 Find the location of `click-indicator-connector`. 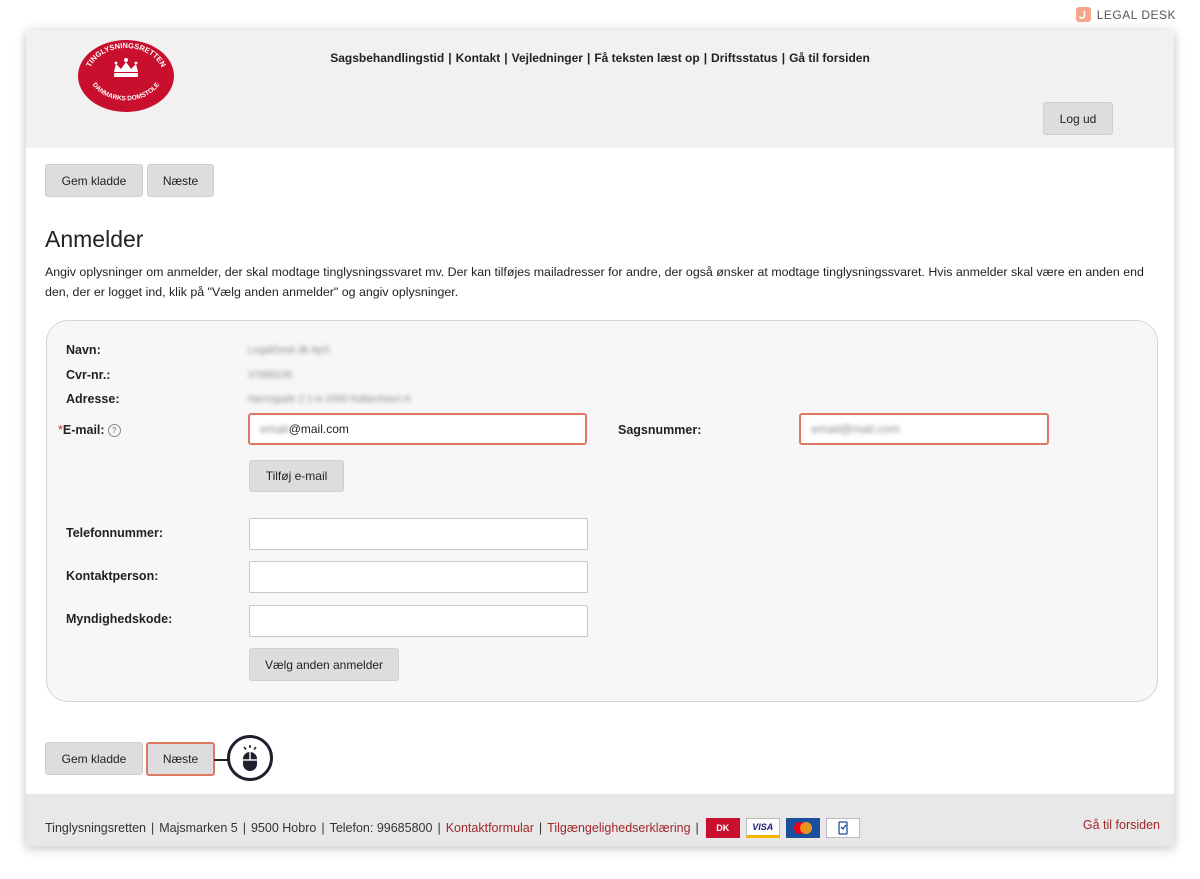

click-indicator-connector is located at coordinates (221, 760).